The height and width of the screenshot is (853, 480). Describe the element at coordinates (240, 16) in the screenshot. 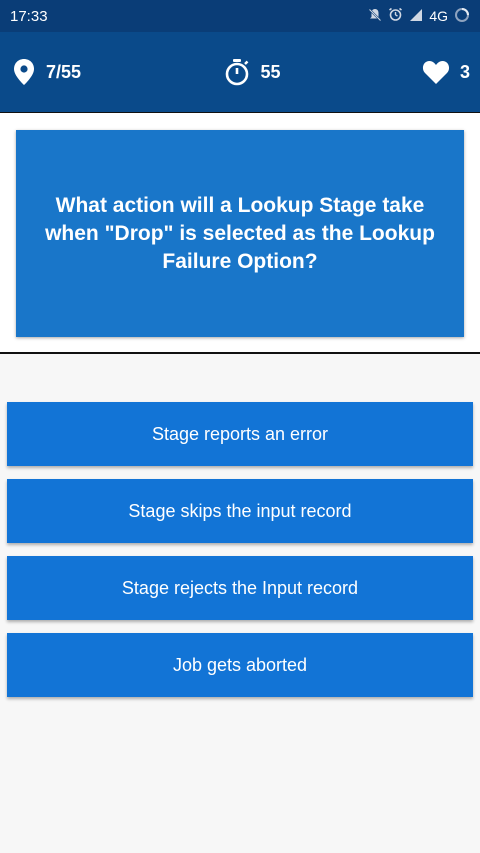

I see `status-bar: 17:33 4G` at that location.